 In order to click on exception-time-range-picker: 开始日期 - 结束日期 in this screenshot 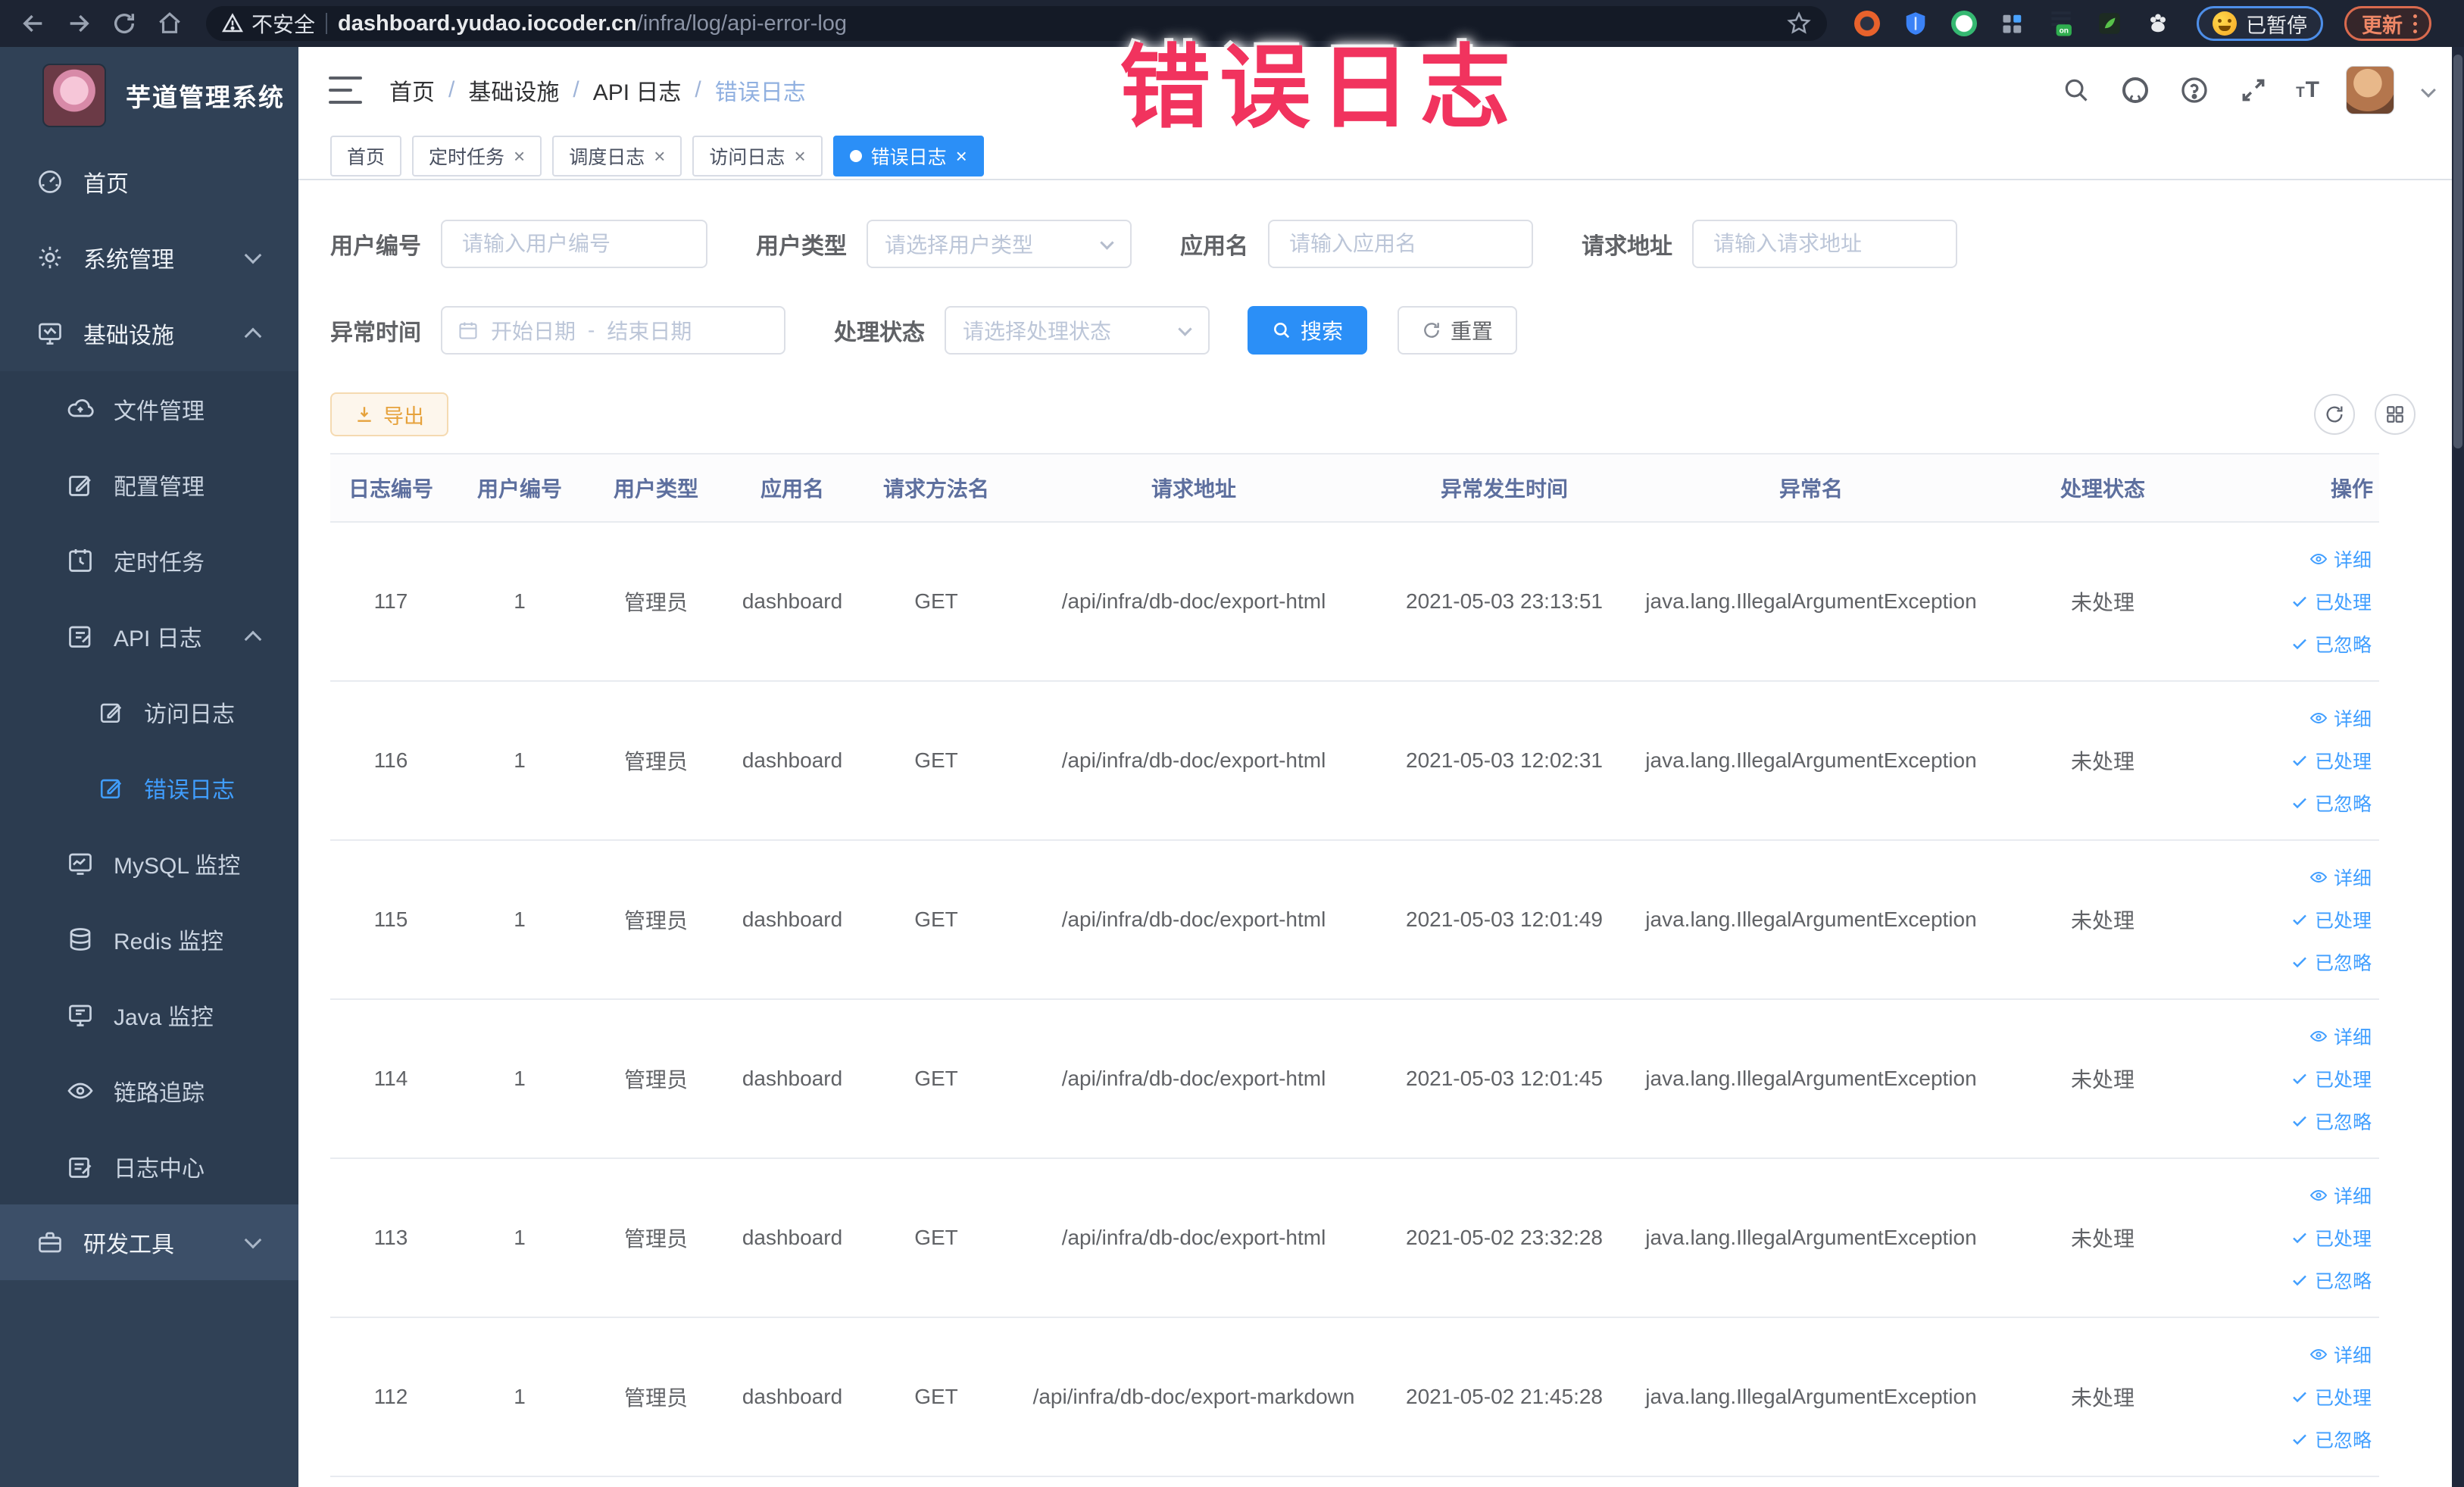, I will do `click(613, 330)`.